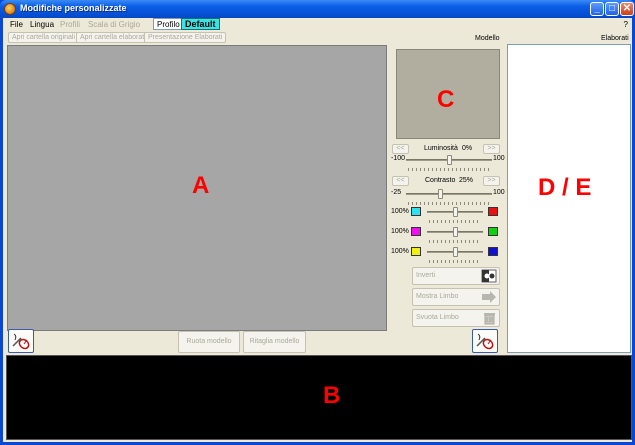 This screenshot has width=635, height=445. I want to click on region-label-c: C, so click(446, 99).